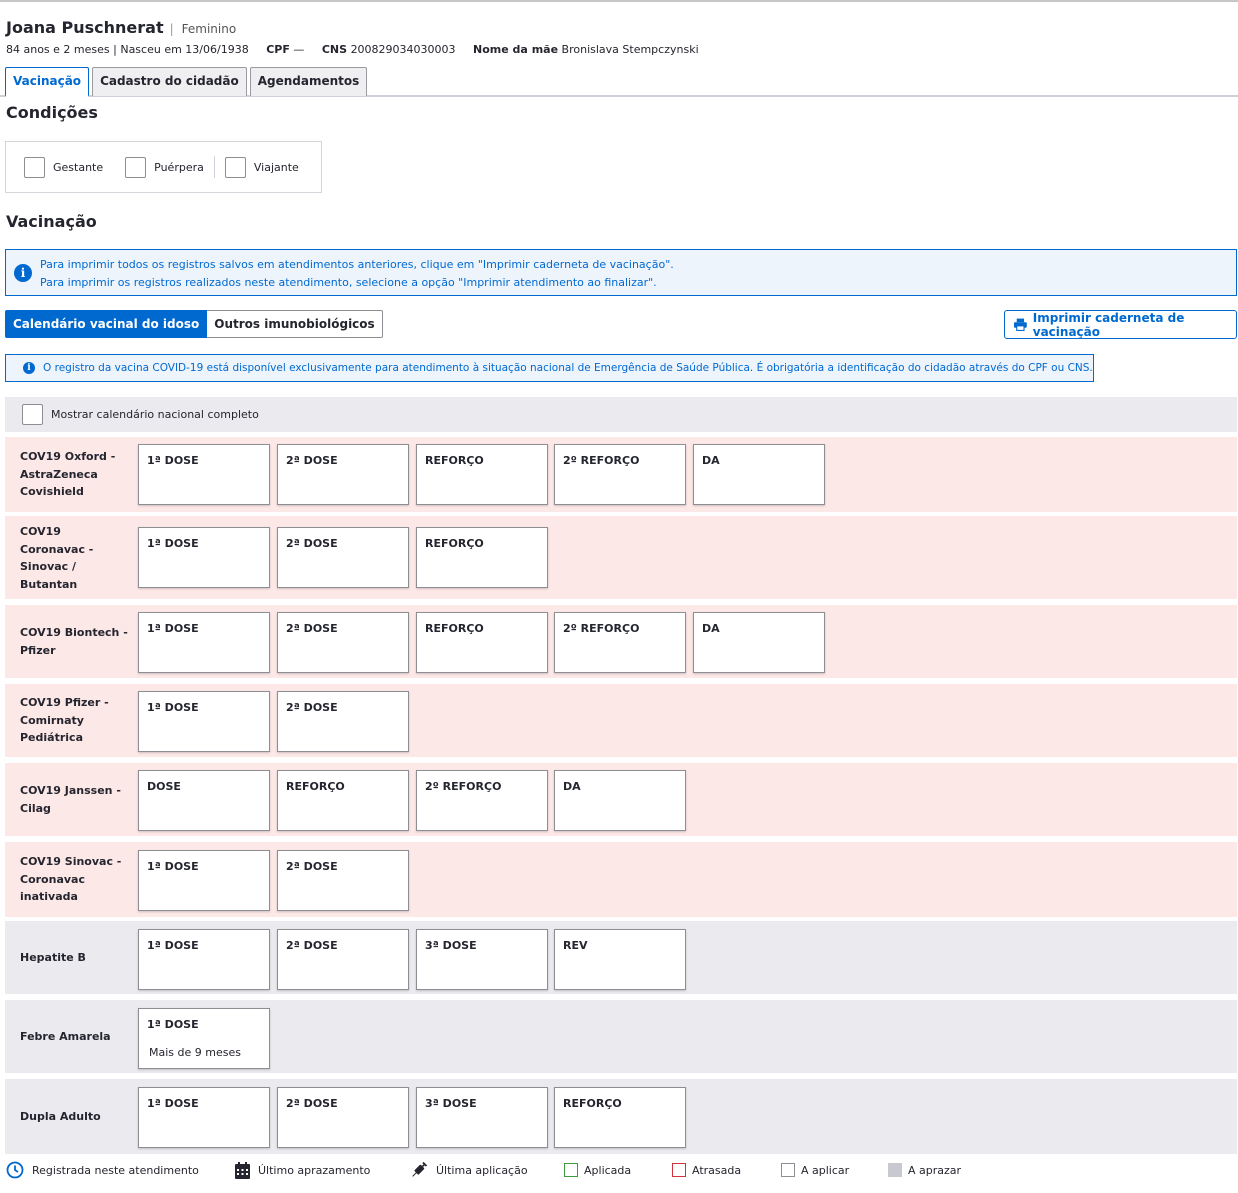 This screenshot has width=1238, height=1193. What do you see at coordinates (53, 957) in the screenshot?
I see `vaccine-name: Hepatite B` at bounding box center [53, 957].